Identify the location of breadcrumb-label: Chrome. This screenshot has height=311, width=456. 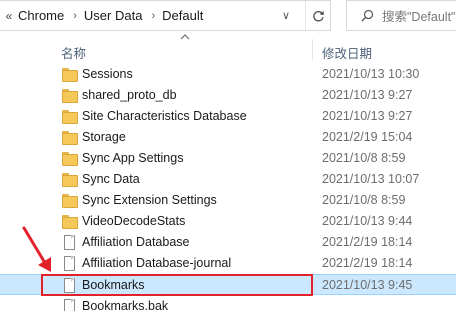
(41, 15).